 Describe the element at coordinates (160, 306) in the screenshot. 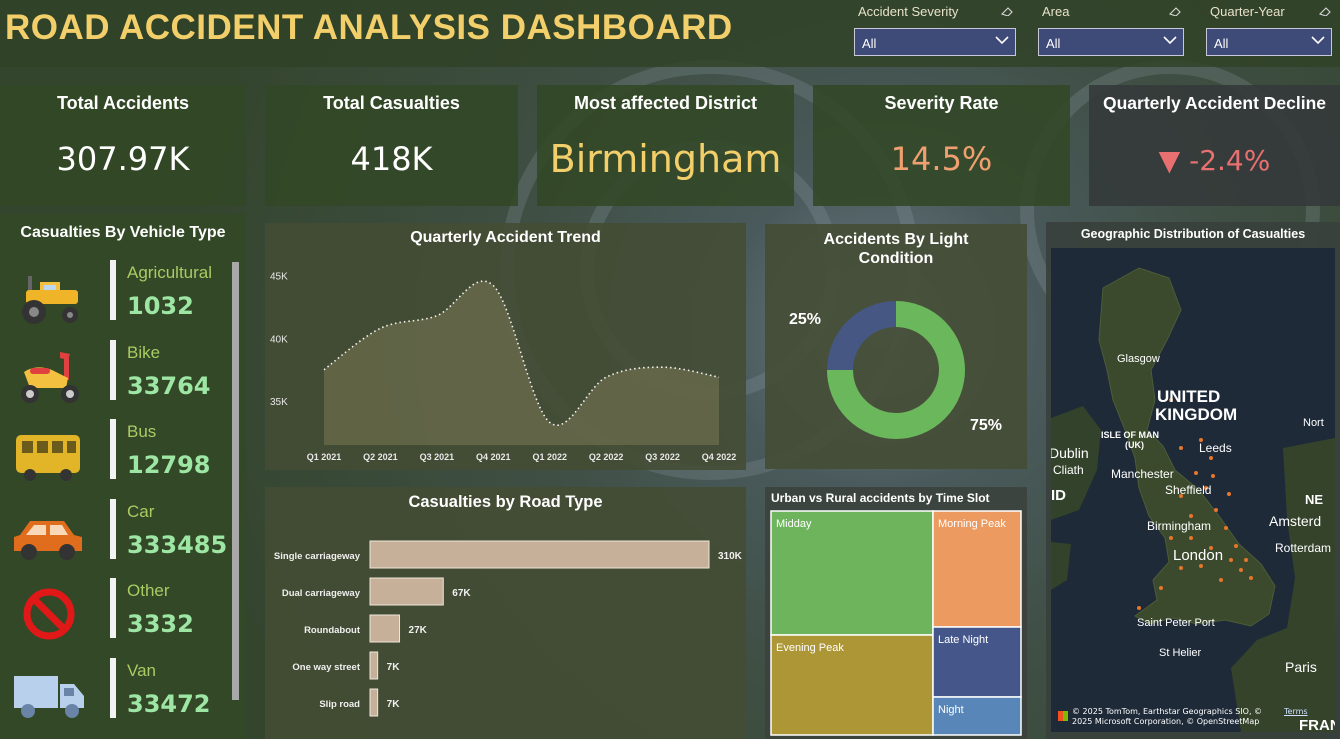

I see `vehicle-value: 1032` at that location.